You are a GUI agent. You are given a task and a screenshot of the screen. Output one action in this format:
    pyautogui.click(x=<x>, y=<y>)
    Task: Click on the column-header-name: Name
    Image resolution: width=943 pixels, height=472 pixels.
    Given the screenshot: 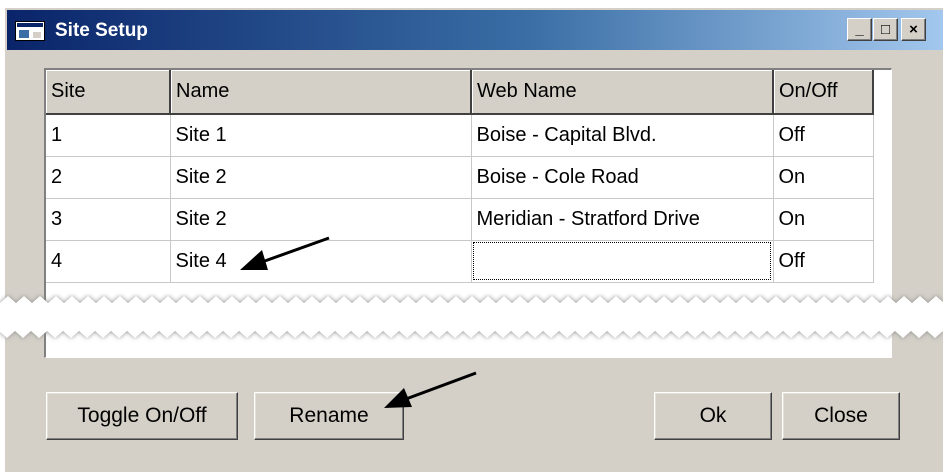 What is the action you would take?
    pyautogui.click(x=321, y=92)
    